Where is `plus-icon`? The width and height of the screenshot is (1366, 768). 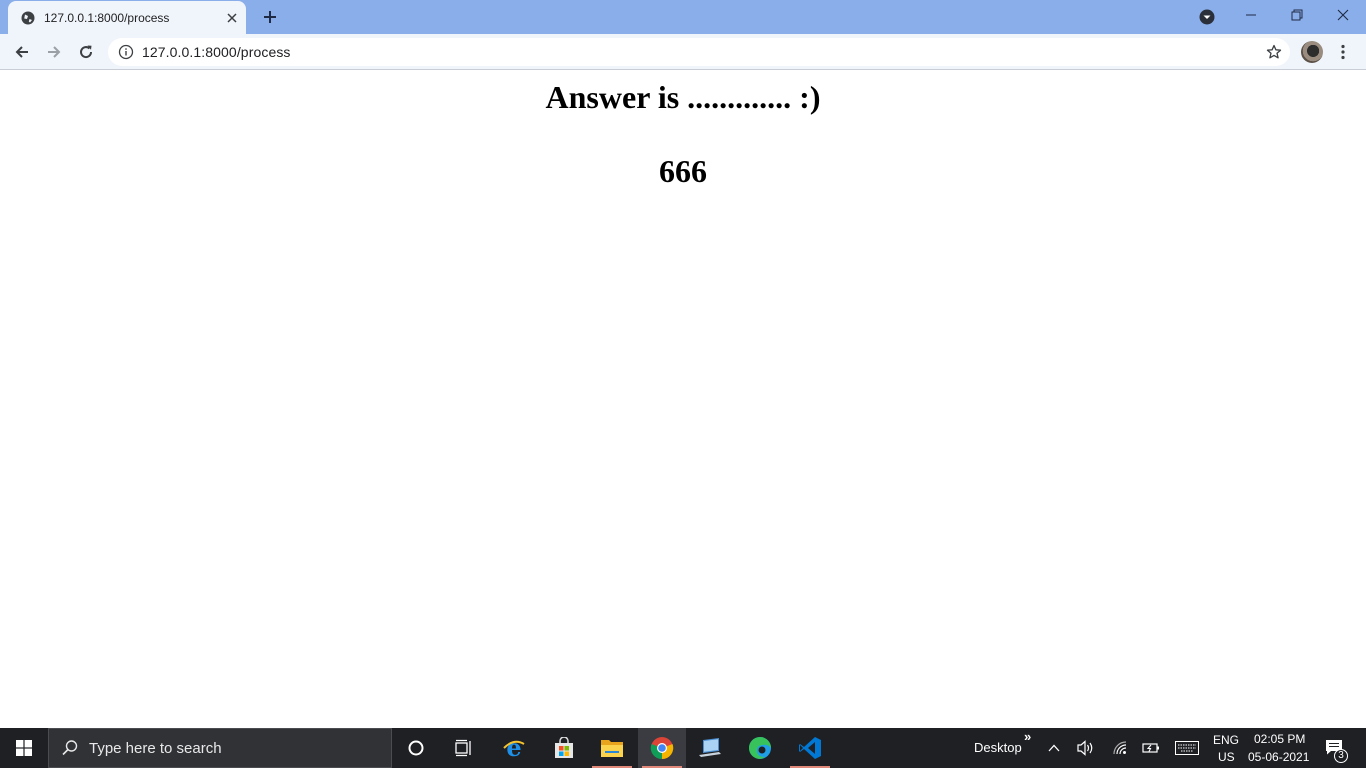
plus-icon is located at coordinates (270, 17).